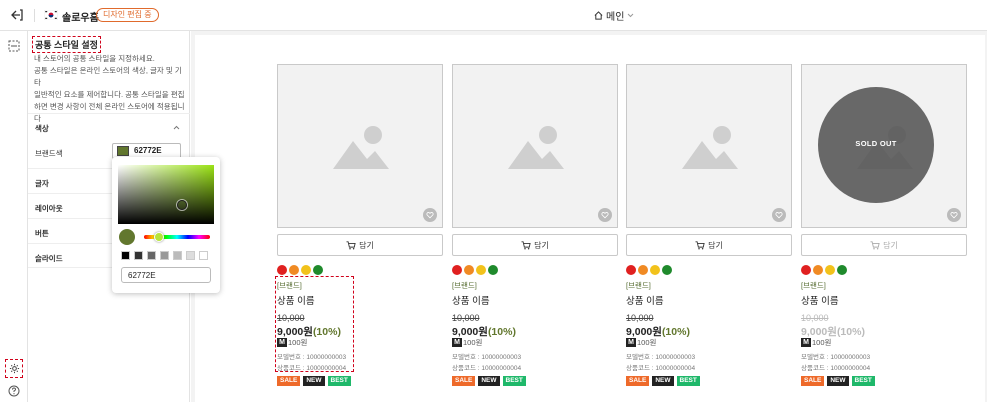  Describe the element at coordinates (49, 153) in the screenshot. I see `brand-color-label: 브랜드색` at that location.